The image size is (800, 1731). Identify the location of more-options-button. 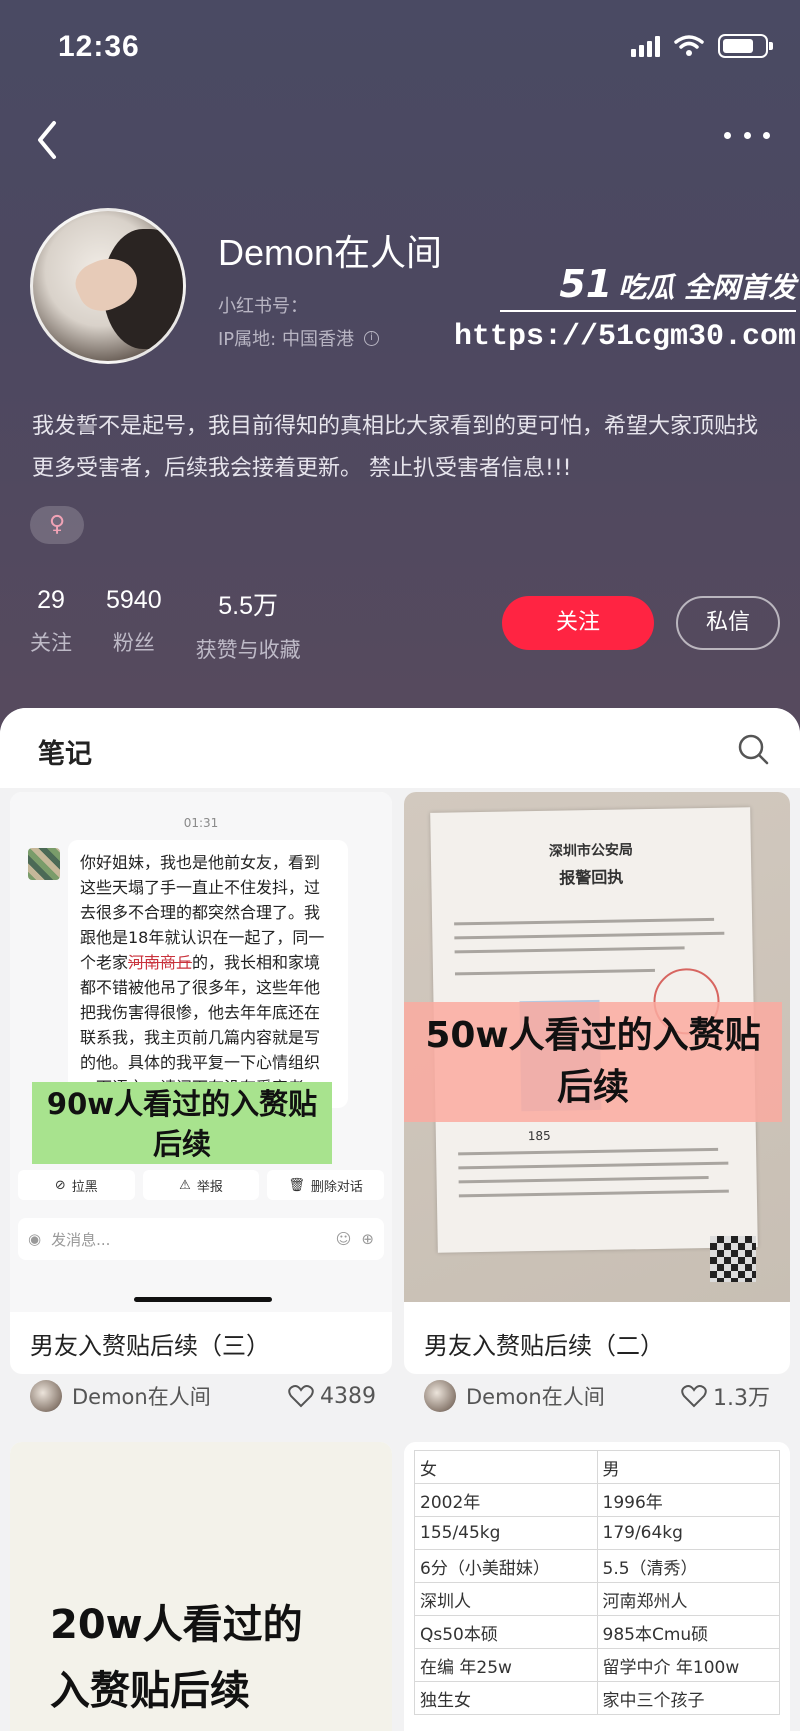
(747, 135).